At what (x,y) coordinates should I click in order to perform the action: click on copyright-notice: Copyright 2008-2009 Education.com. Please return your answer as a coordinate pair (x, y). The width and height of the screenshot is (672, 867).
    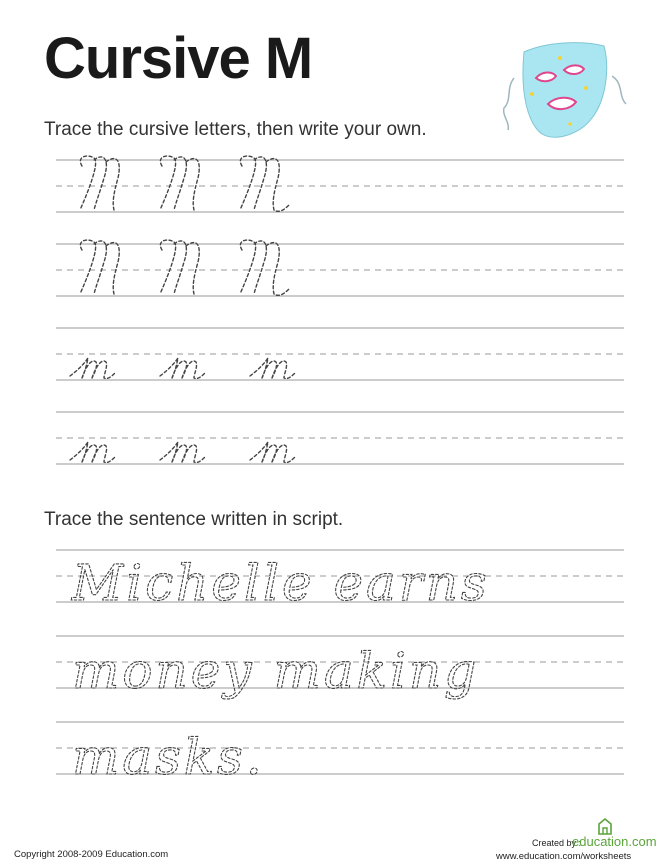
    Looking at the image, I should click on (91, 854).